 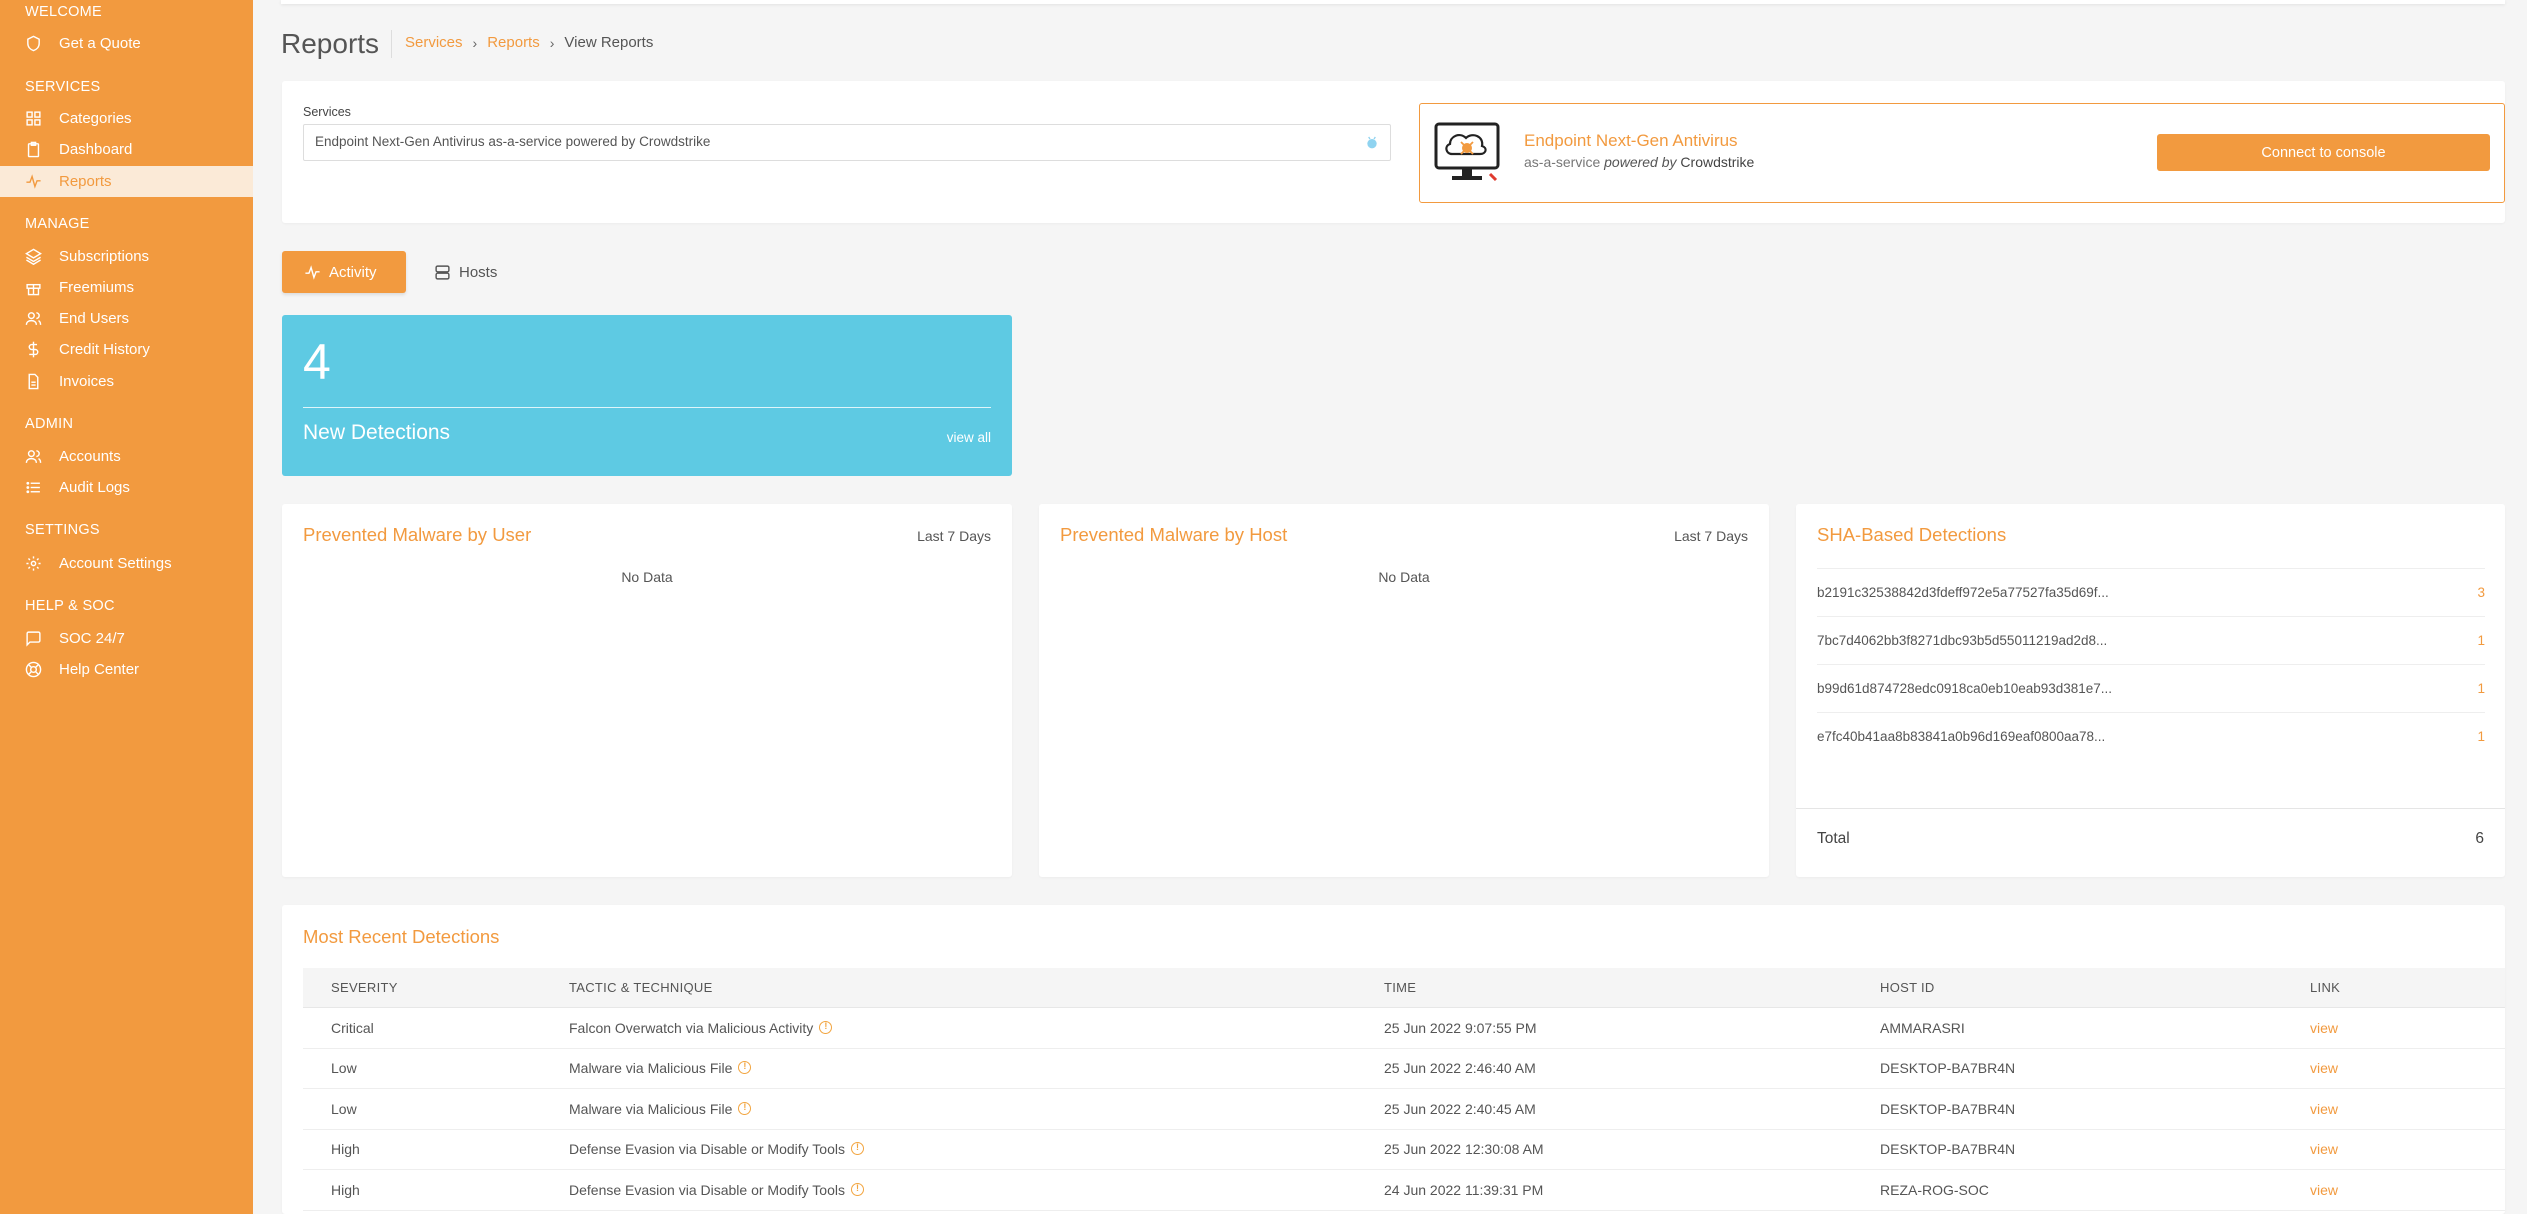 I want to click on connect-to-console-button: Connect to console, so click(x=2323, y=152).